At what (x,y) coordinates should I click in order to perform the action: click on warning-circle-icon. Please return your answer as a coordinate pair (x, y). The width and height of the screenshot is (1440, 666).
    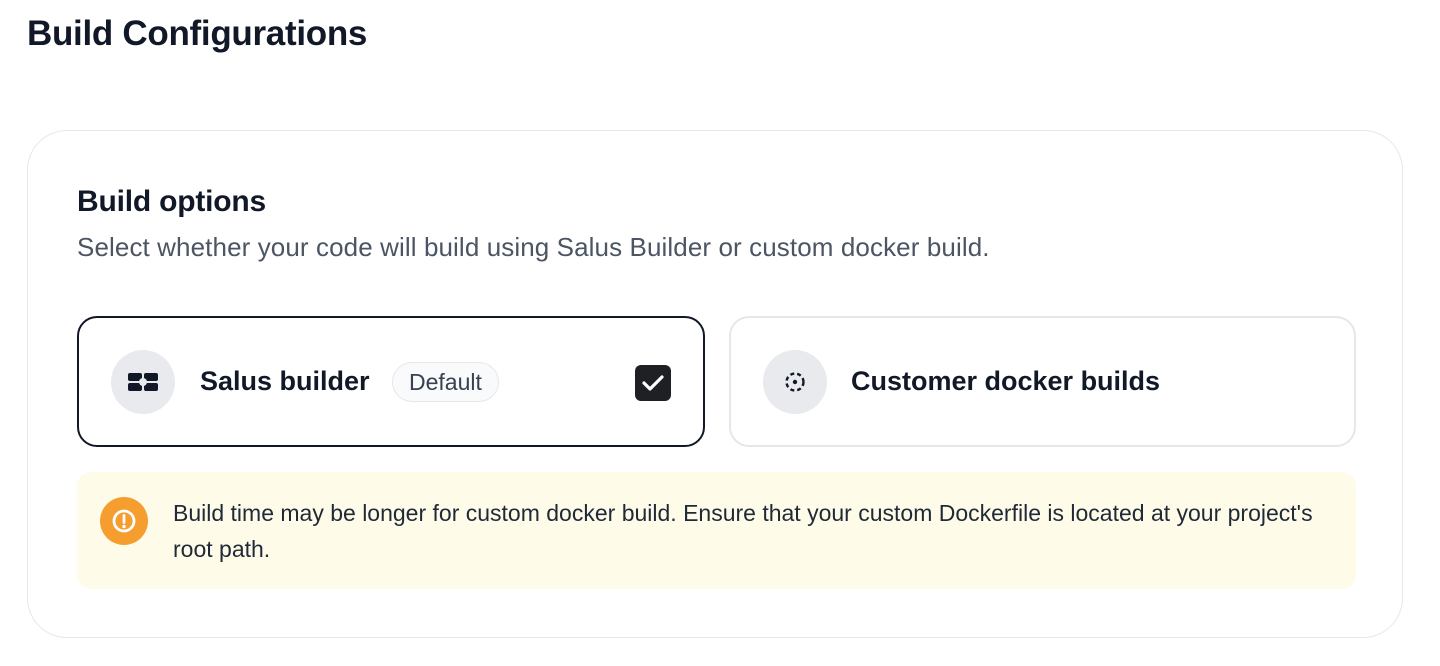
    Looking at the image, I should click on (124, 521).